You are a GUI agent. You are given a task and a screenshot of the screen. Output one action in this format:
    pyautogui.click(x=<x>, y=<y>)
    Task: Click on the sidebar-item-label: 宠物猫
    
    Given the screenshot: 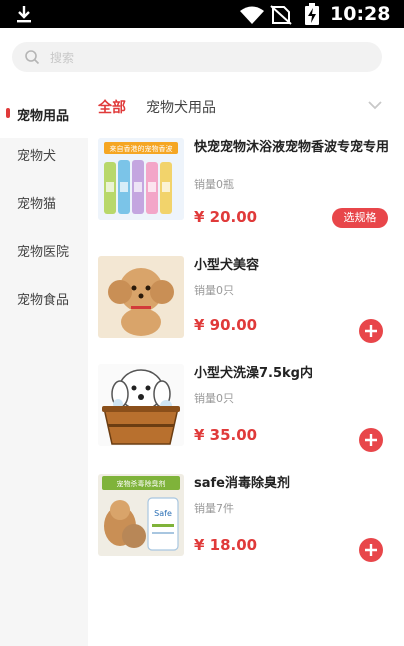 What is the action you would take?
    pyautogui.click(x=37, y=204)
    